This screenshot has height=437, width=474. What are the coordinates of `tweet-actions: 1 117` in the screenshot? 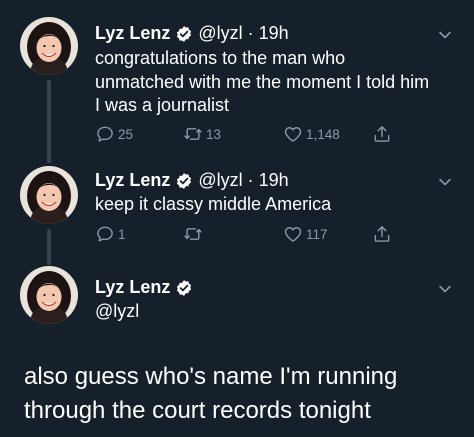 It's located at (260, 235).